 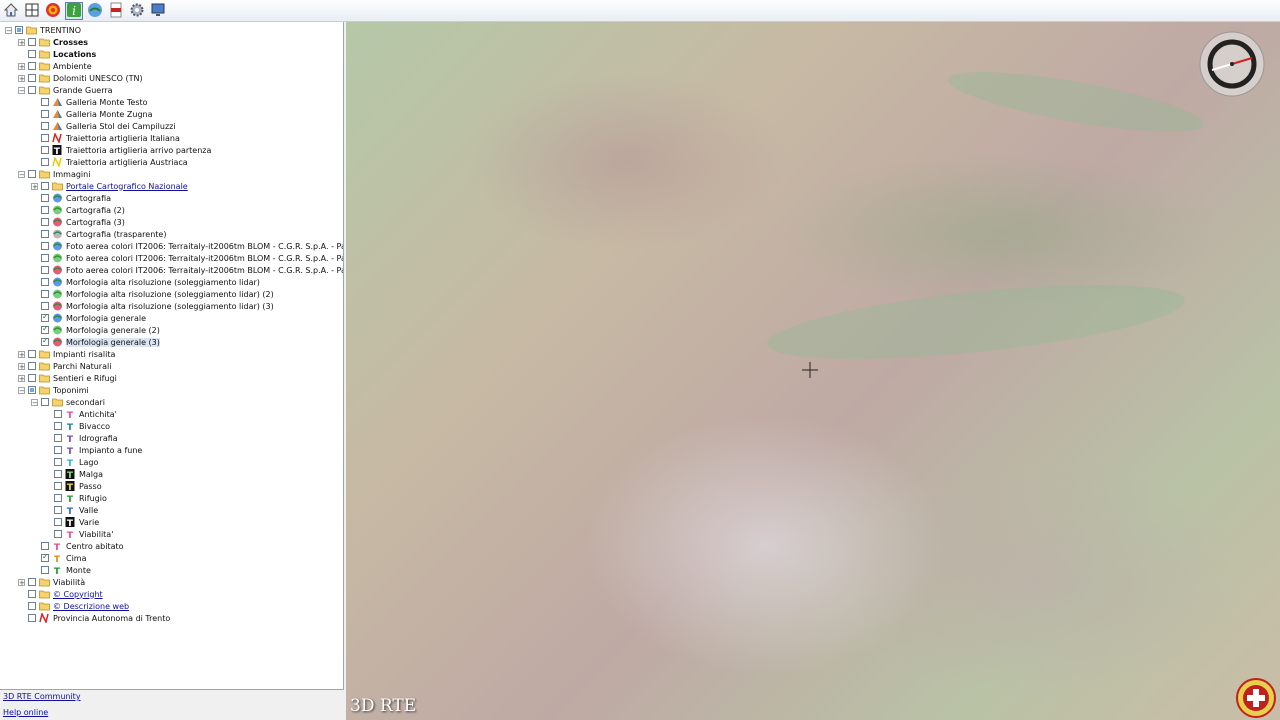 What do you see at coordinates (43, 30) in the screenshot?
I see `tree-item: − TRENTINO` at bounding box center [43, 30].